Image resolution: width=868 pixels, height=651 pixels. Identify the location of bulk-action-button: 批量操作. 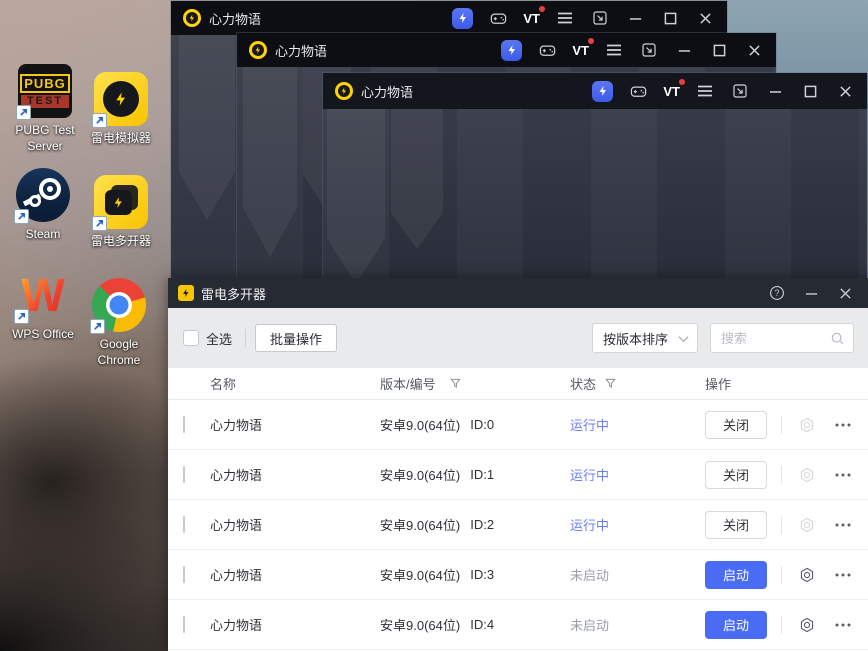
(296, 338).